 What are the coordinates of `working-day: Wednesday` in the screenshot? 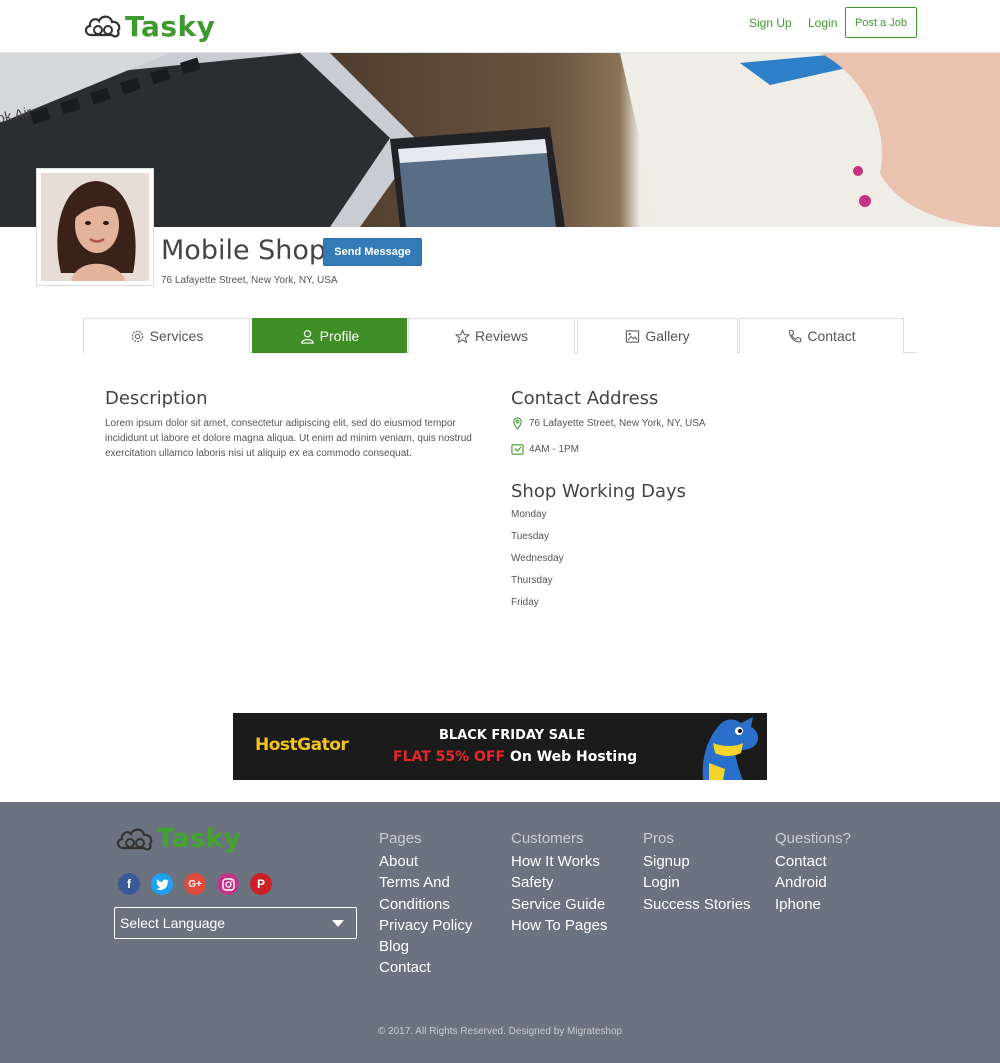 It's located at (537, 558).